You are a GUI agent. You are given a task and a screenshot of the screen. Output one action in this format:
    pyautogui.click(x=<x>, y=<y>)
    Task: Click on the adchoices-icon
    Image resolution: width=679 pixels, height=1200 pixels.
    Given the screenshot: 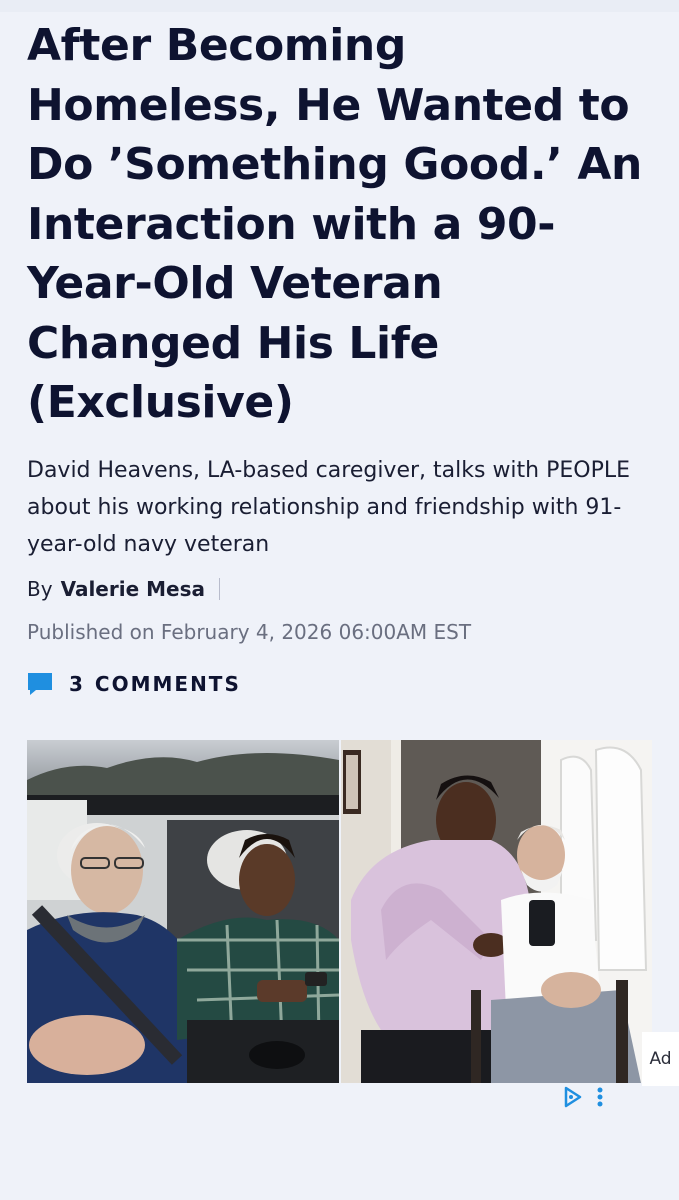 What is the action you would take?
    pyautogui.click(x=573, y=1097)
    